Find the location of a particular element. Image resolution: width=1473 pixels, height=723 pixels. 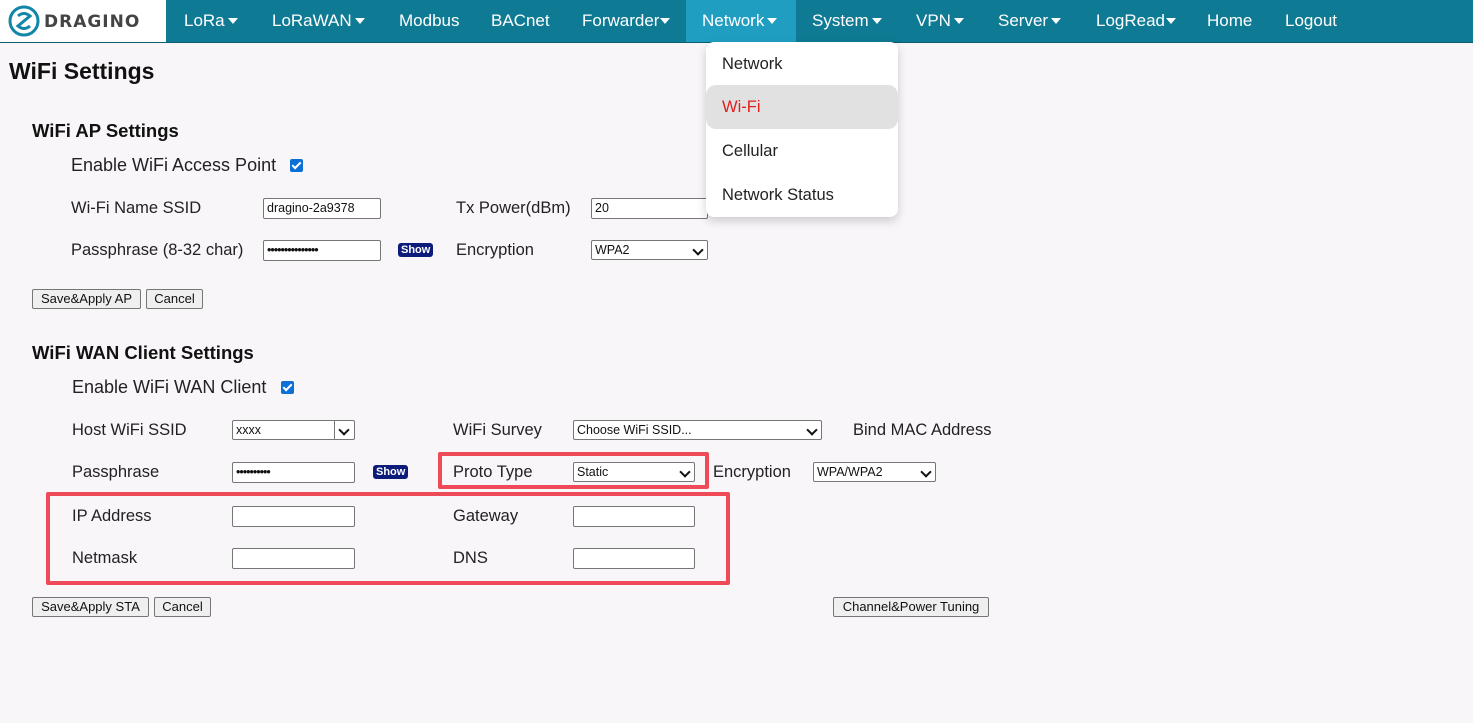

save-apply-sta-button: Save&Apply STA is located at coordinates (90, 607).